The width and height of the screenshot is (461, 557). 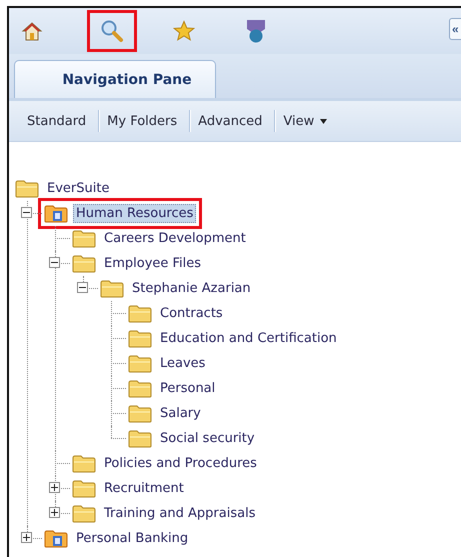 I want to click on star-icon, so click(x=184, y=31).